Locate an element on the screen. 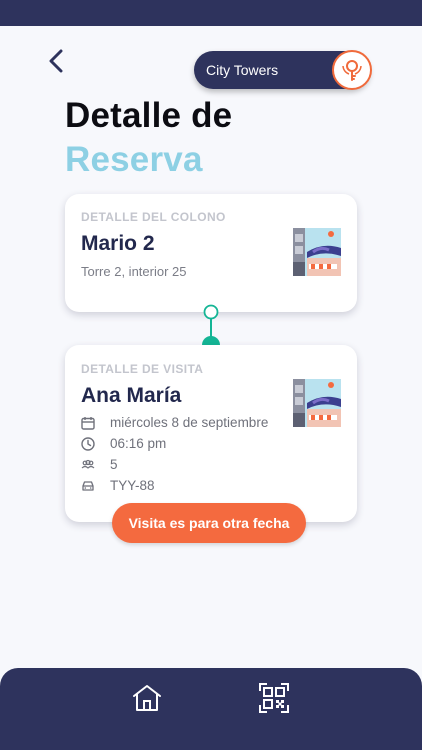 The image size is (422, 750). colono-illustration is located at coordinates (317, 252).